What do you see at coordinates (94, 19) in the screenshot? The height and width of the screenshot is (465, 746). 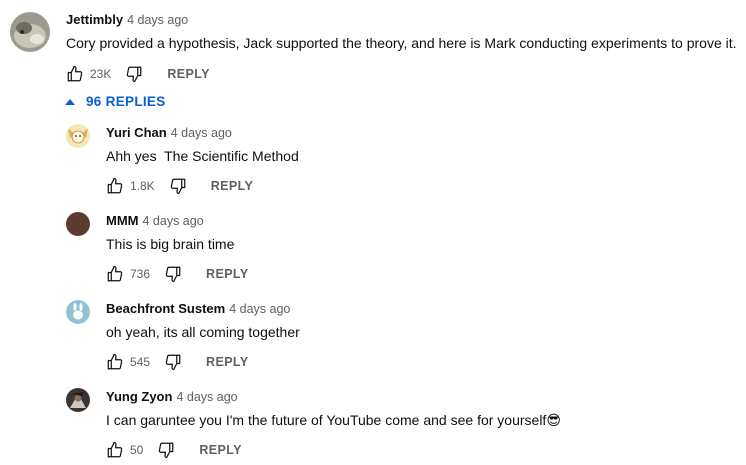 I see `author-name: Jettimbly` at bounding box center [94, 19].